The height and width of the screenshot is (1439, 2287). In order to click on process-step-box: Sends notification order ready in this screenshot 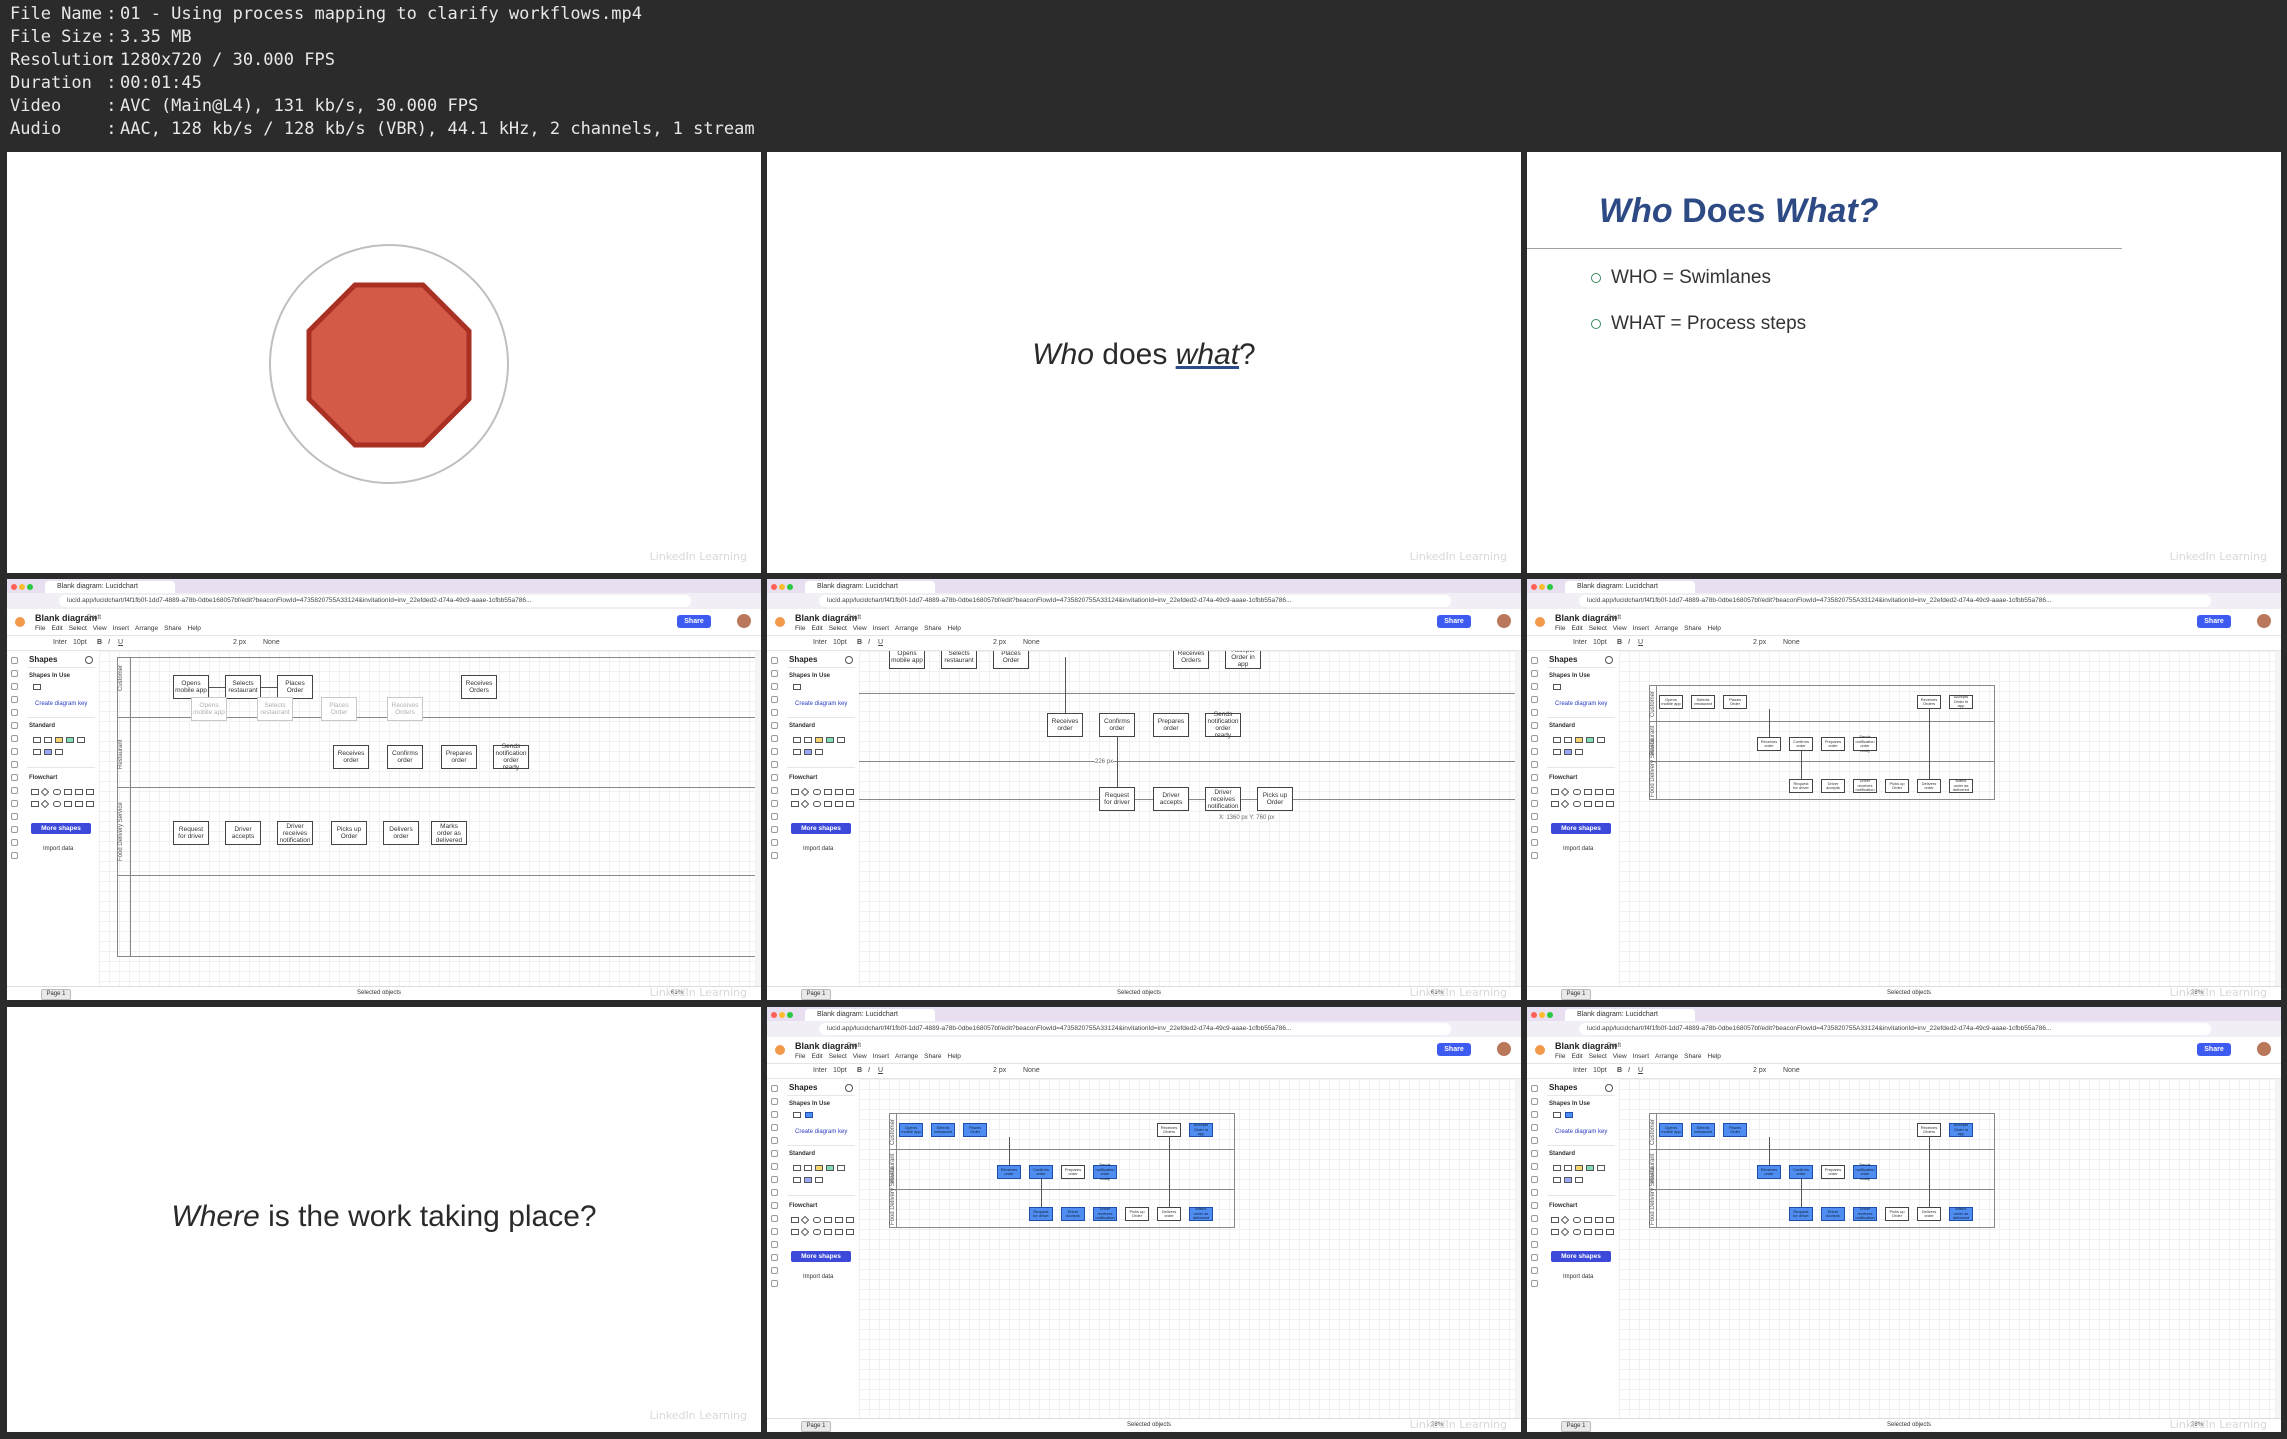, I will do `click(511, 757)`.